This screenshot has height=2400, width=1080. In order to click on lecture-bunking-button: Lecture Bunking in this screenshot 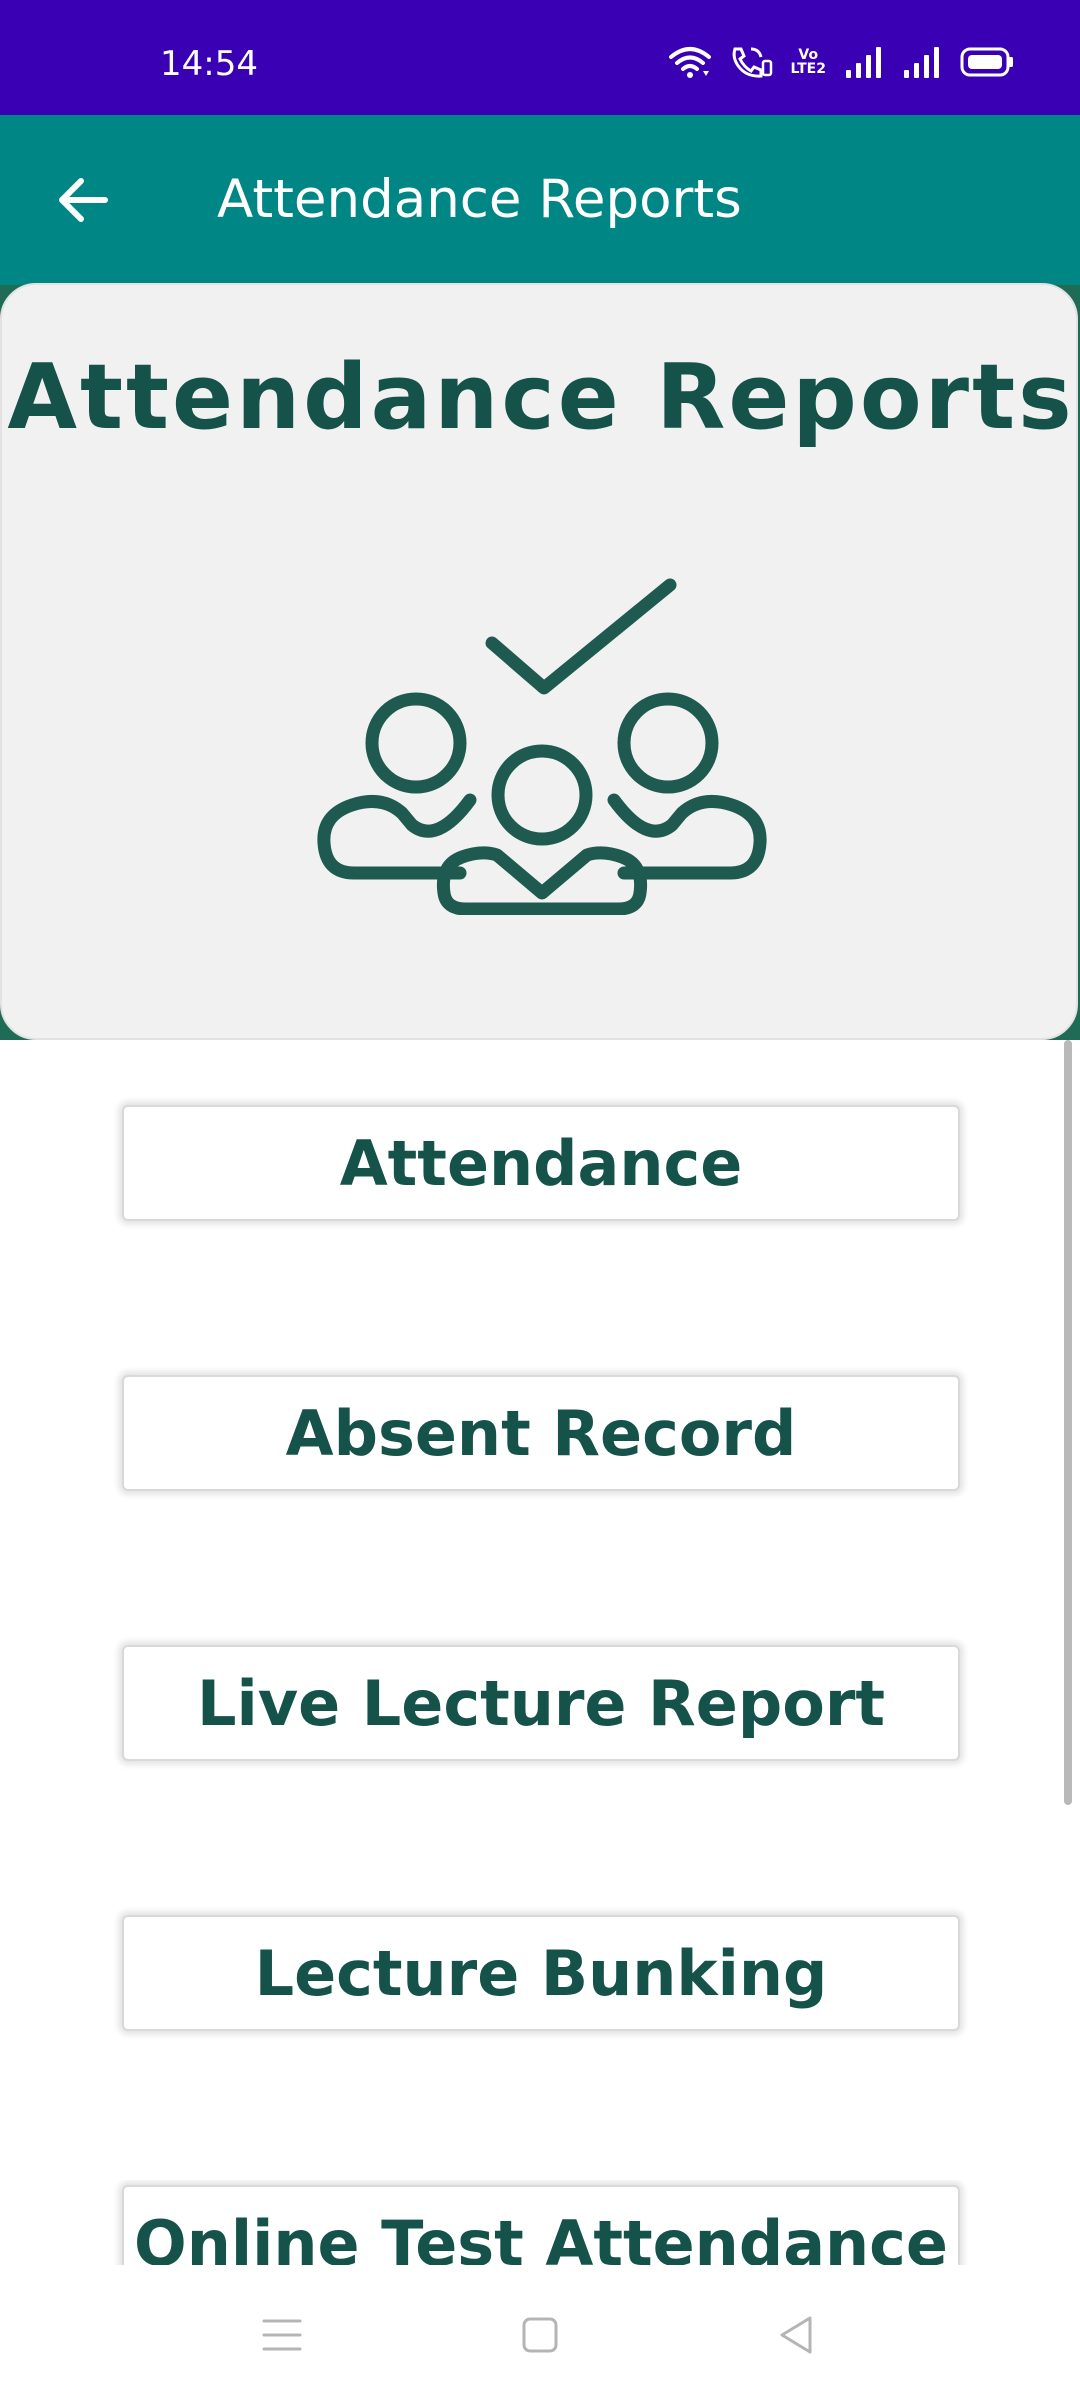, I will do `click(541, 1973)`.